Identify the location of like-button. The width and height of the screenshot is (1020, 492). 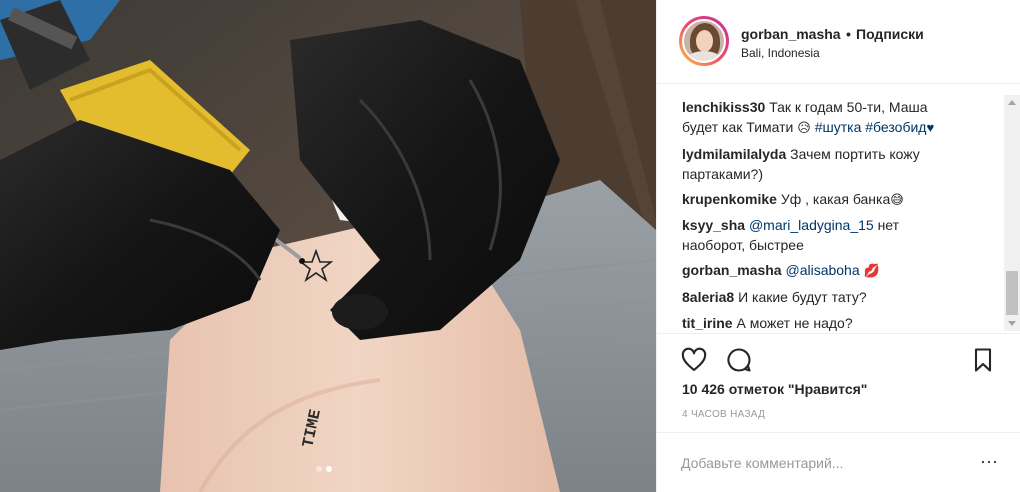
(694, 360).